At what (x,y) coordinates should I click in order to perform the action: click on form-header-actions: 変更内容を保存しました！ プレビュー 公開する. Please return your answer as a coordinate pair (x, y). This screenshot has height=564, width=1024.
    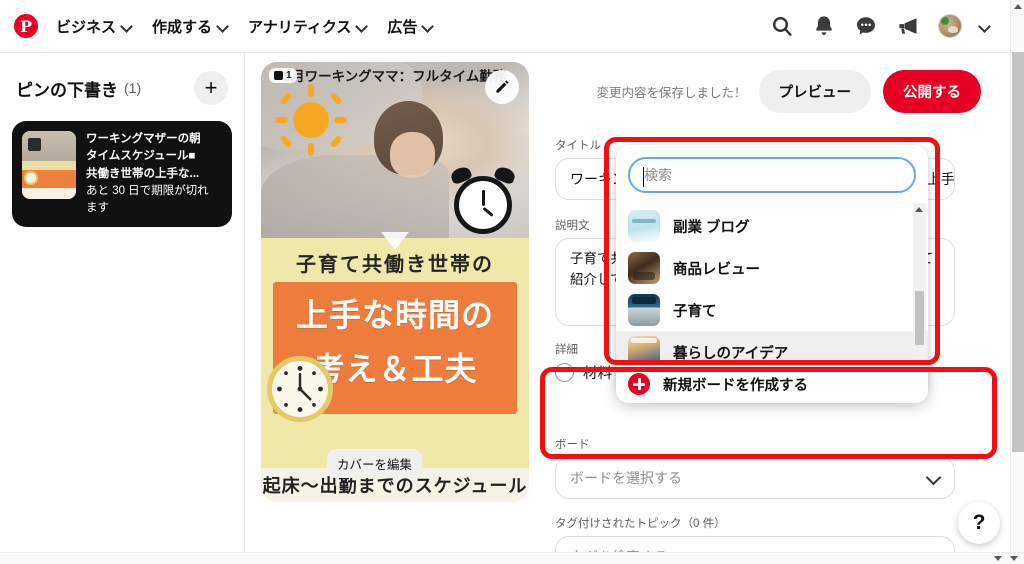
    Looking at the image, I should click on (770, 91).